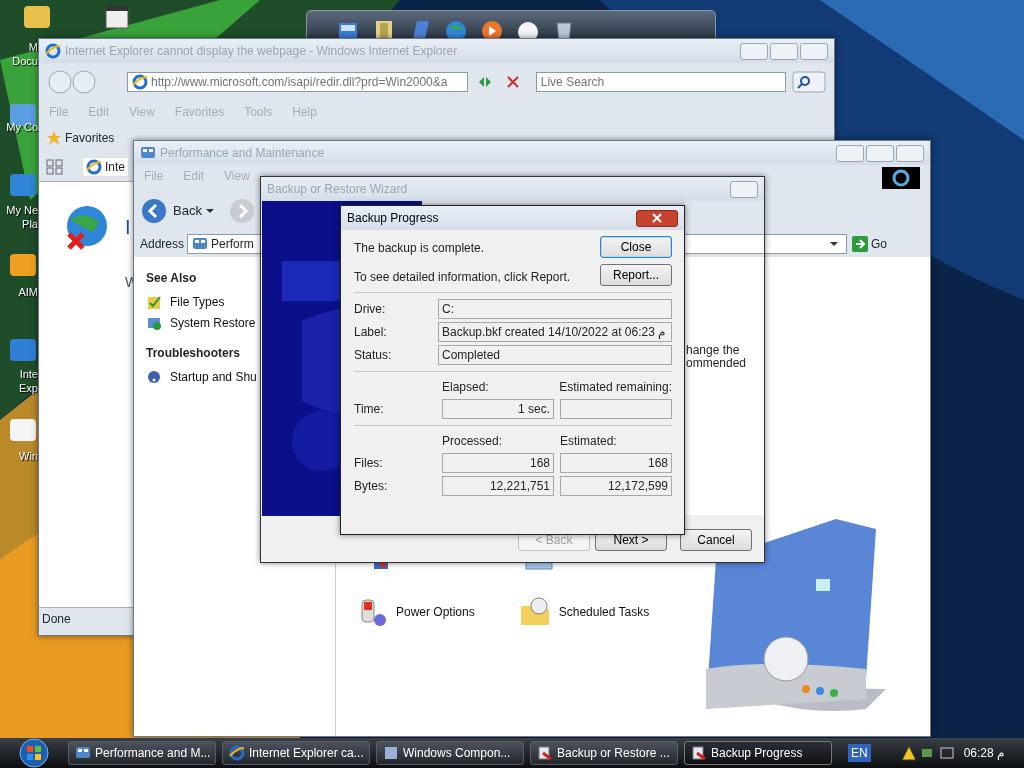 This screenshot has width=1024, height=768. I want to click on quick-tabs-icon, so click(55, 167).